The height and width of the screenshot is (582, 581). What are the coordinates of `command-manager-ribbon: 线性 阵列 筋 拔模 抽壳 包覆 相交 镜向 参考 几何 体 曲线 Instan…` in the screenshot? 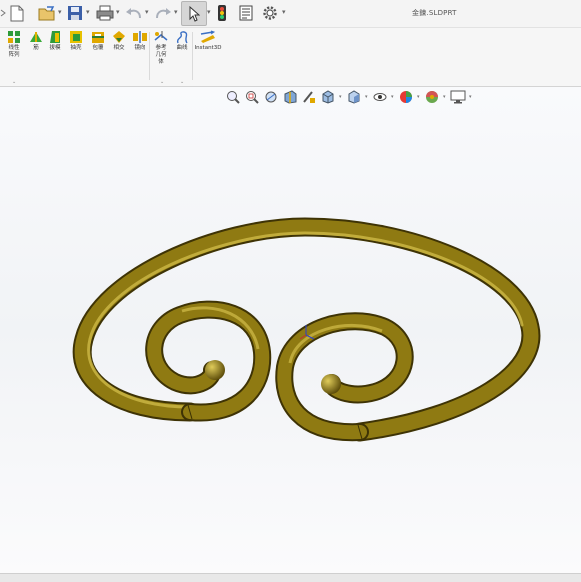 It's located at (290, 57).